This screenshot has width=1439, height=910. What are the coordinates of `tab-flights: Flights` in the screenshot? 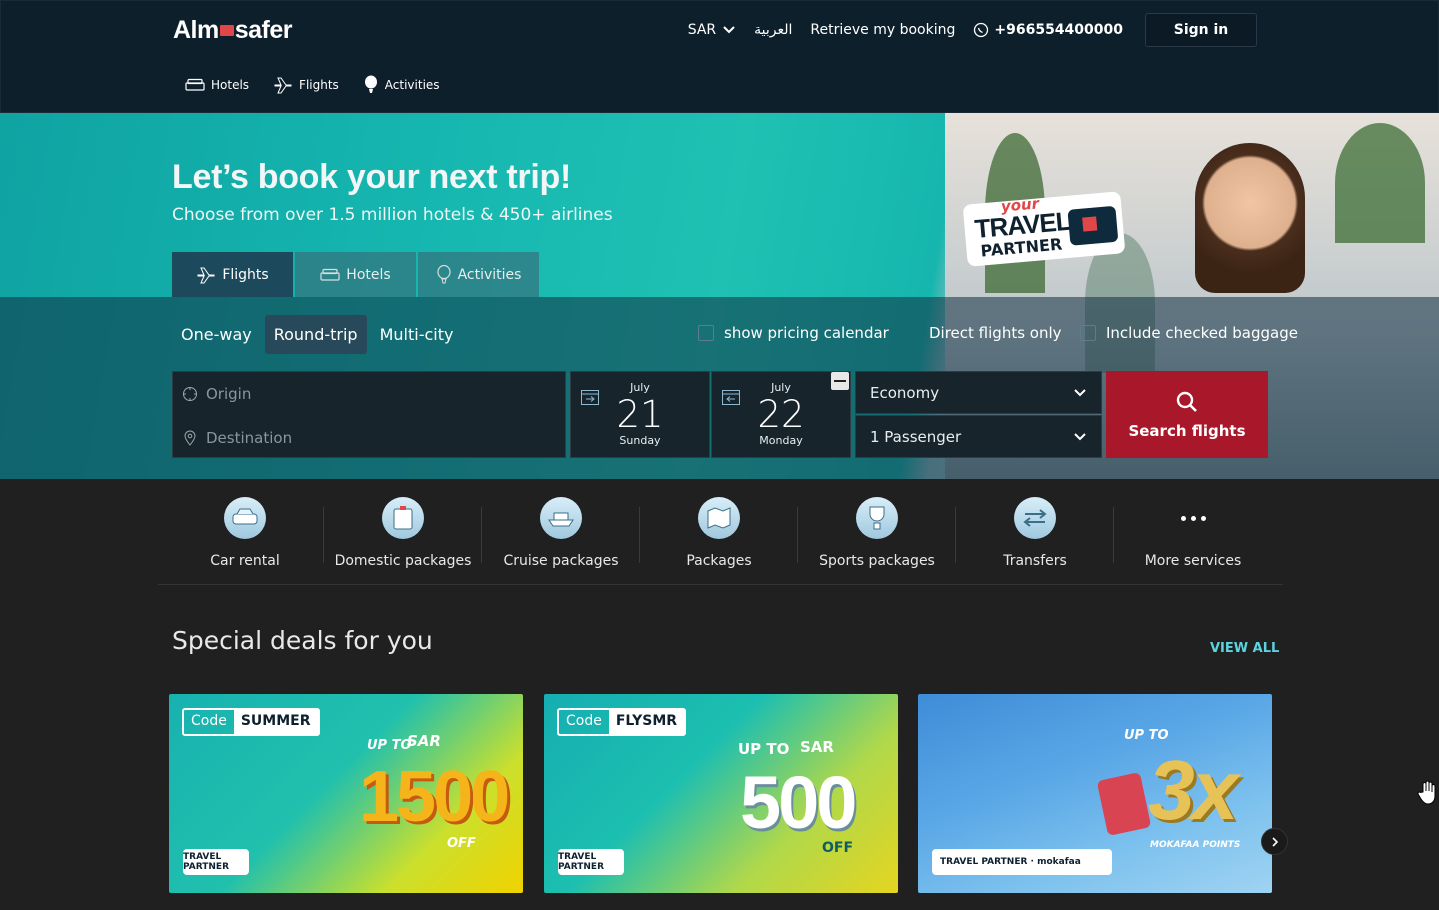 It's located at (232, 274).